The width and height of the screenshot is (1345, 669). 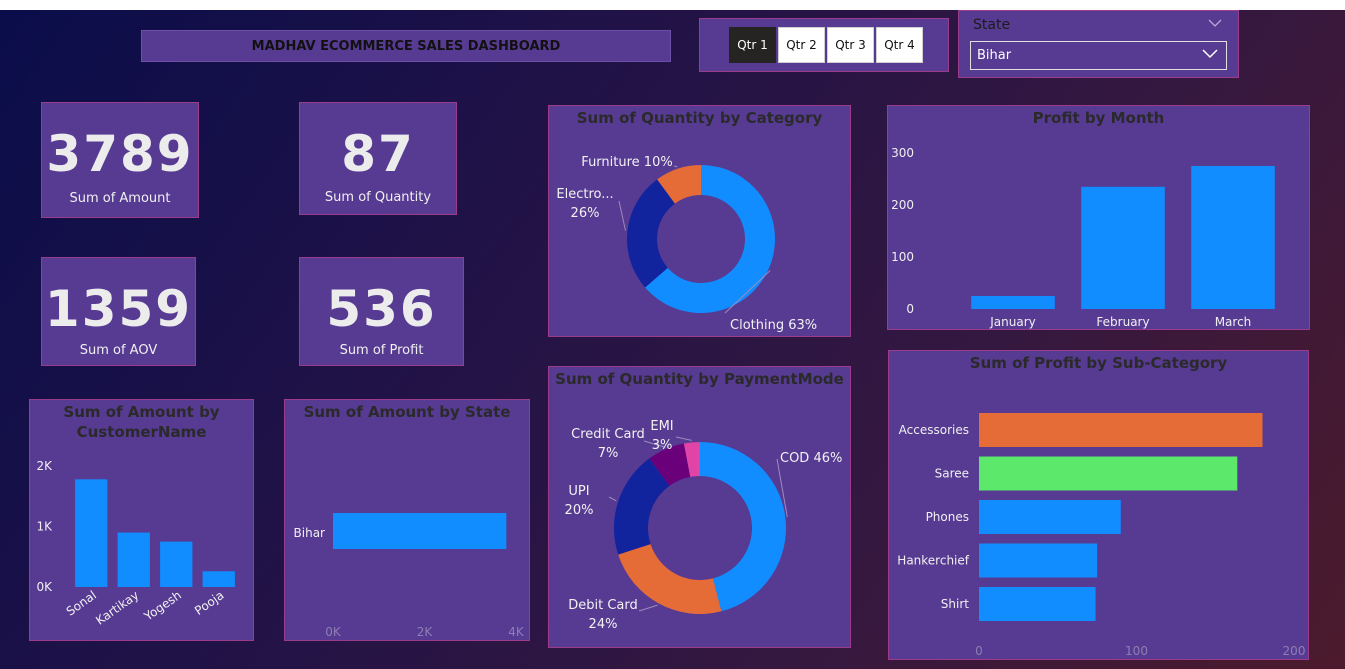 I want to click on bar-accessories, so click(x=1121, y=430).